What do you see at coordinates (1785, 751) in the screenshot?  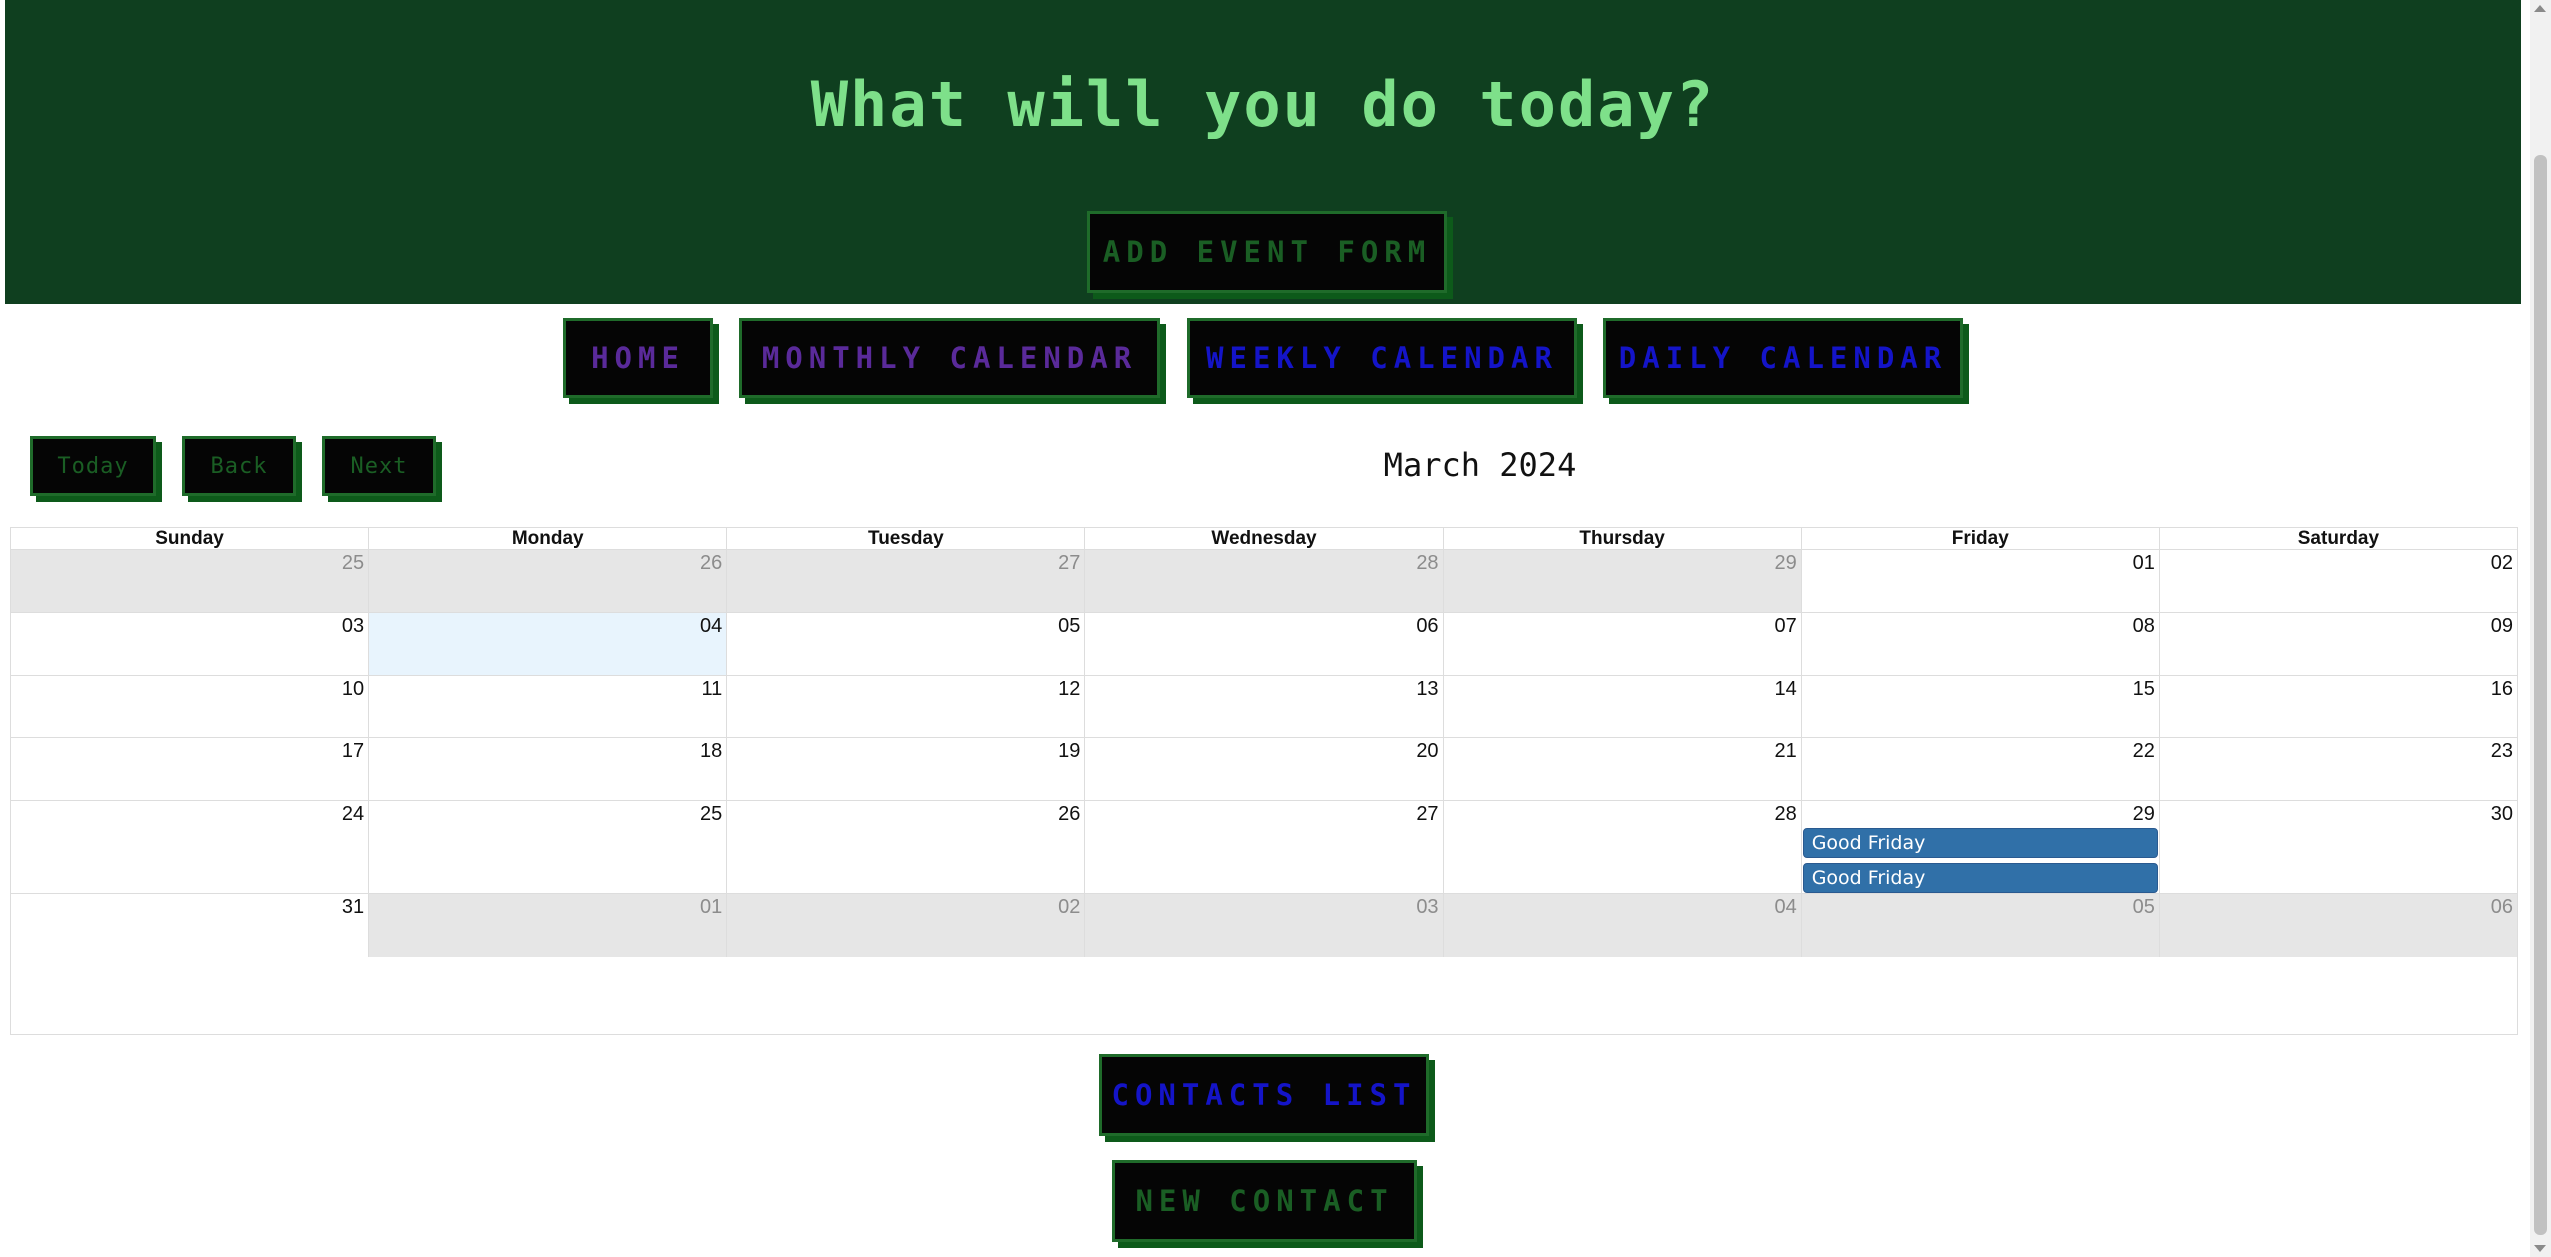 I see `day-number: 21` at bounding box center [1785, 751].